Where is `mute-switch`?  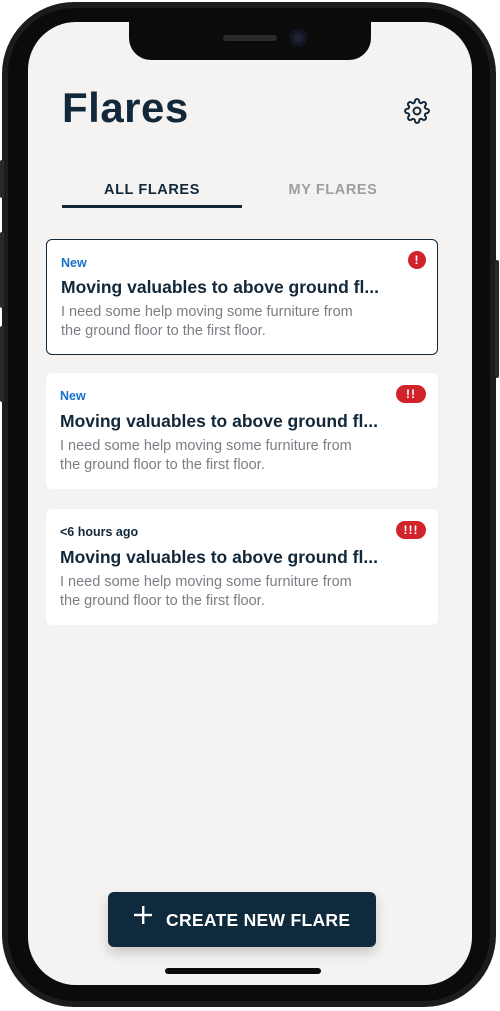 mute-switch is located at coordinates (2, 179).